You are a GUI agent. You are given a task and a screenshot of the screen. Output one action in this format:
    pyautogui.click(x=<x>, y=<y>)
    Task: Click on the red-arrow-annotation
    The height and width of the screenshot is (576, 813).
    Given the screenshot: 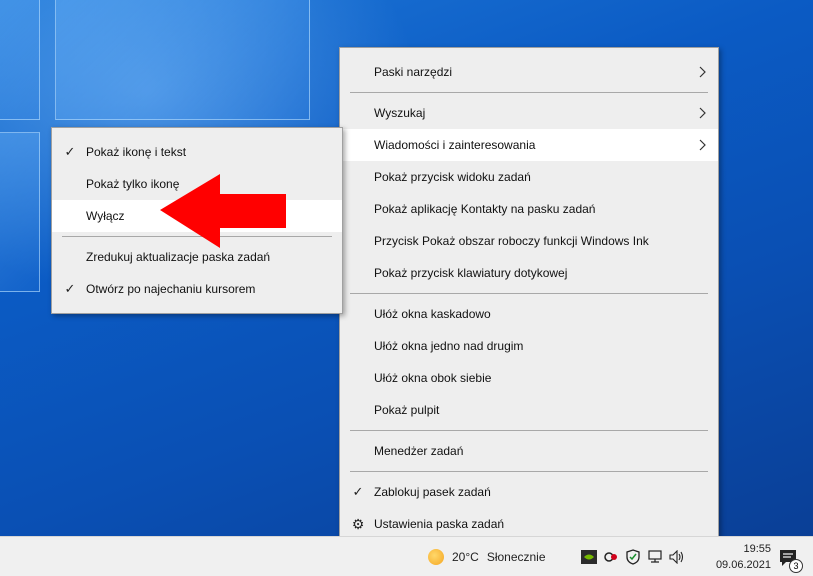 What is the action you would take?
    pyautogui.click(x=223, y=211)
    